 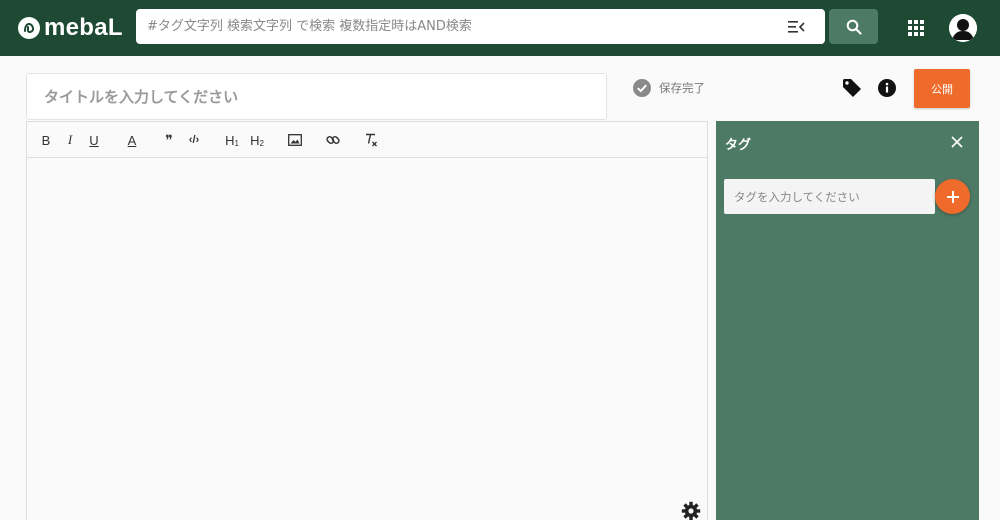 I want to click on quote-button: ❞, so click(x=169, y=140).